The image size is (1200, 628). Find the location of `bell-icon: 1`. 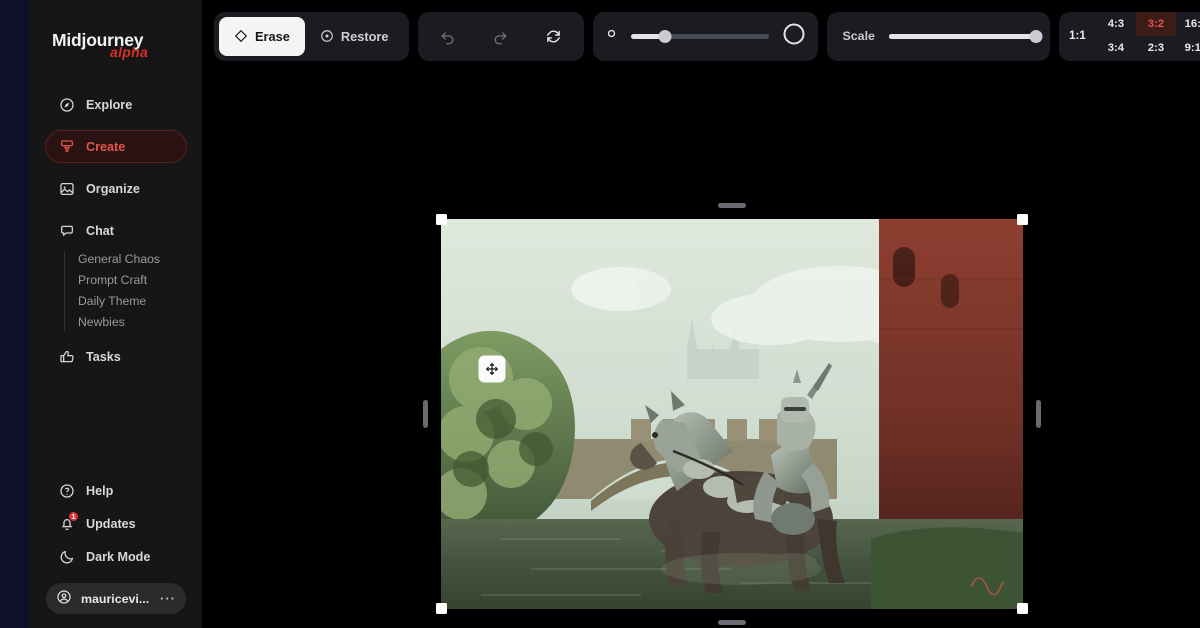

bell-icon: 1 is located at coordinates (68, 521).